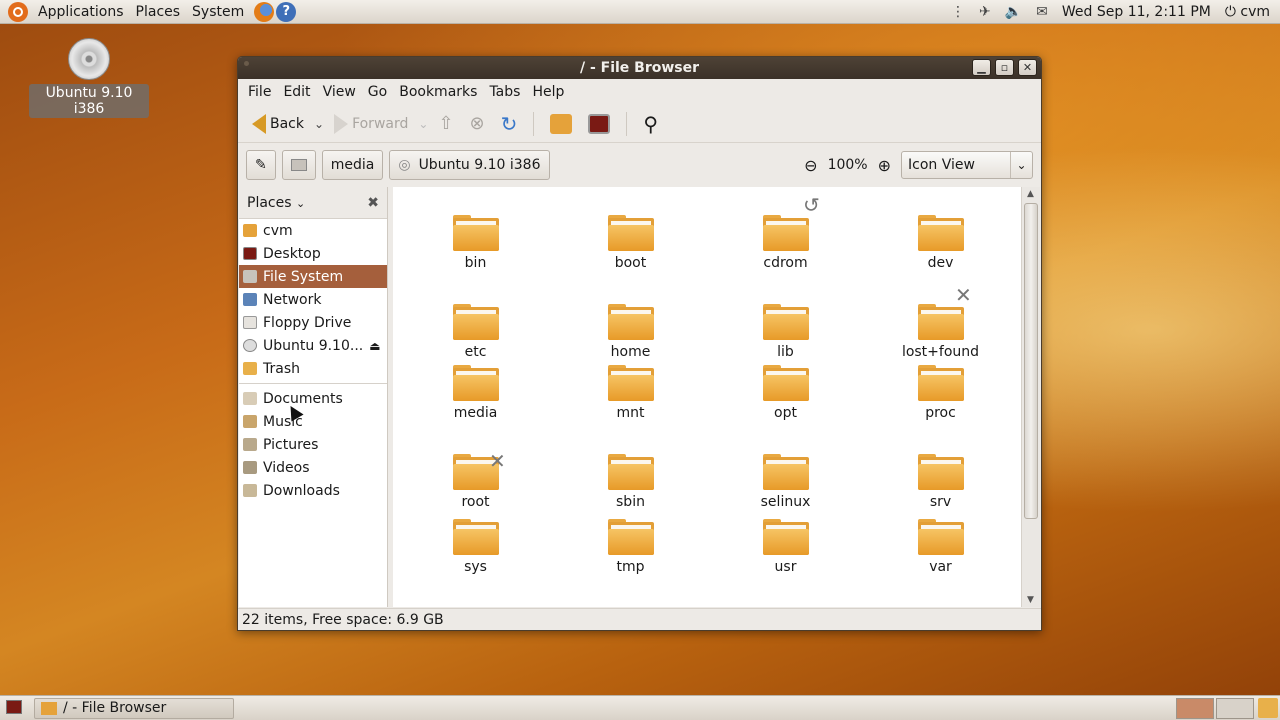  I want to click on sidebar-item-network: Network, so click(313, 299).